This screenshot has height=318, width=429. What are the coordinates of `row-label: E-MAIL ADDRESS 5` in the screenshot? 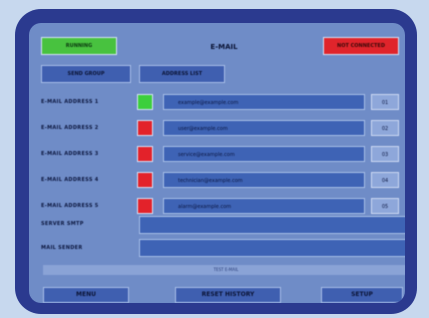 It's located at (70, 206).